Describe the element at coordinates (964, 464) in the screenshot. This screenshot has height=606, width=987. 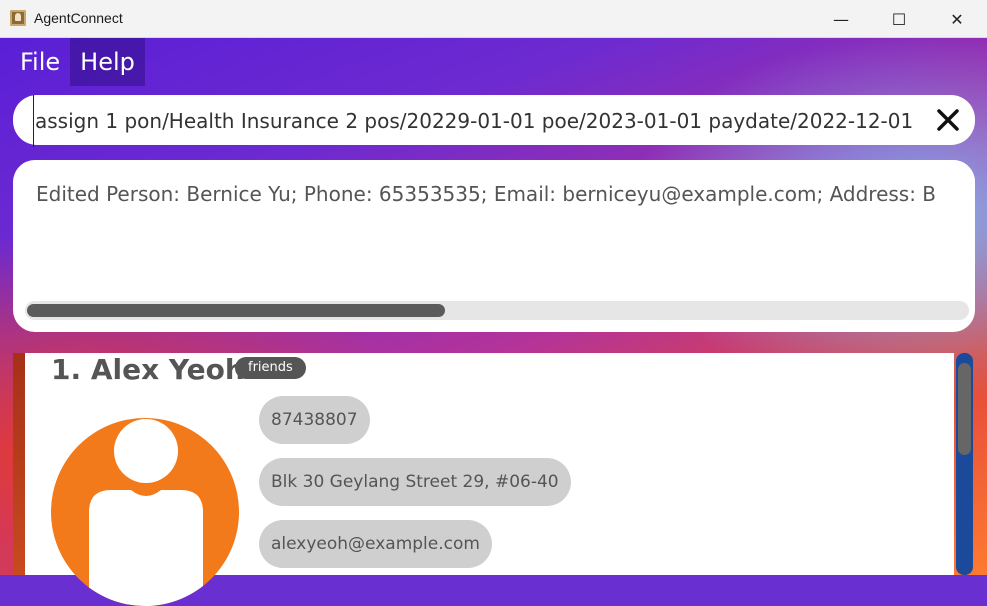
I see `list-vertical-scrollbar` at that location.